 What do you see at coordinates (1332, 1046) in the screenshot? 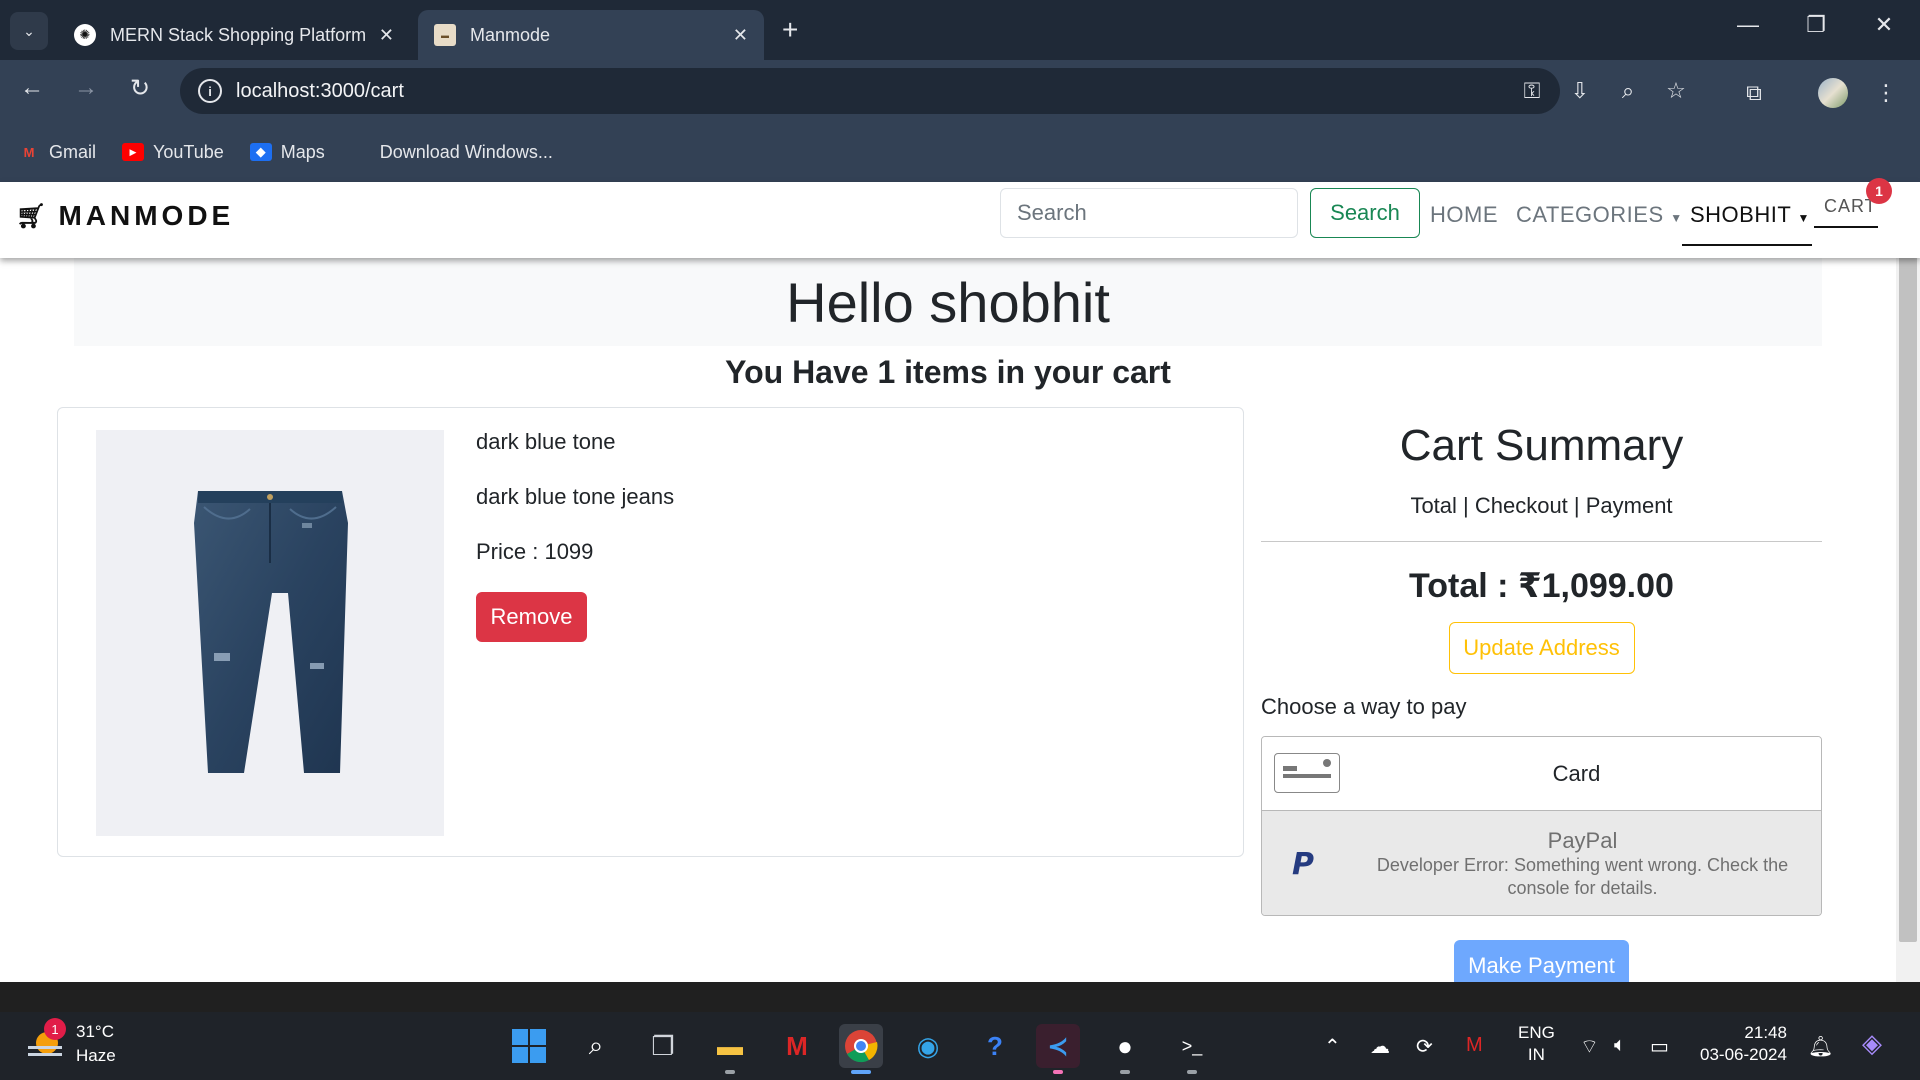
I see `show-hidden-icons: ⌃` at bounding box center [1332, 1046].